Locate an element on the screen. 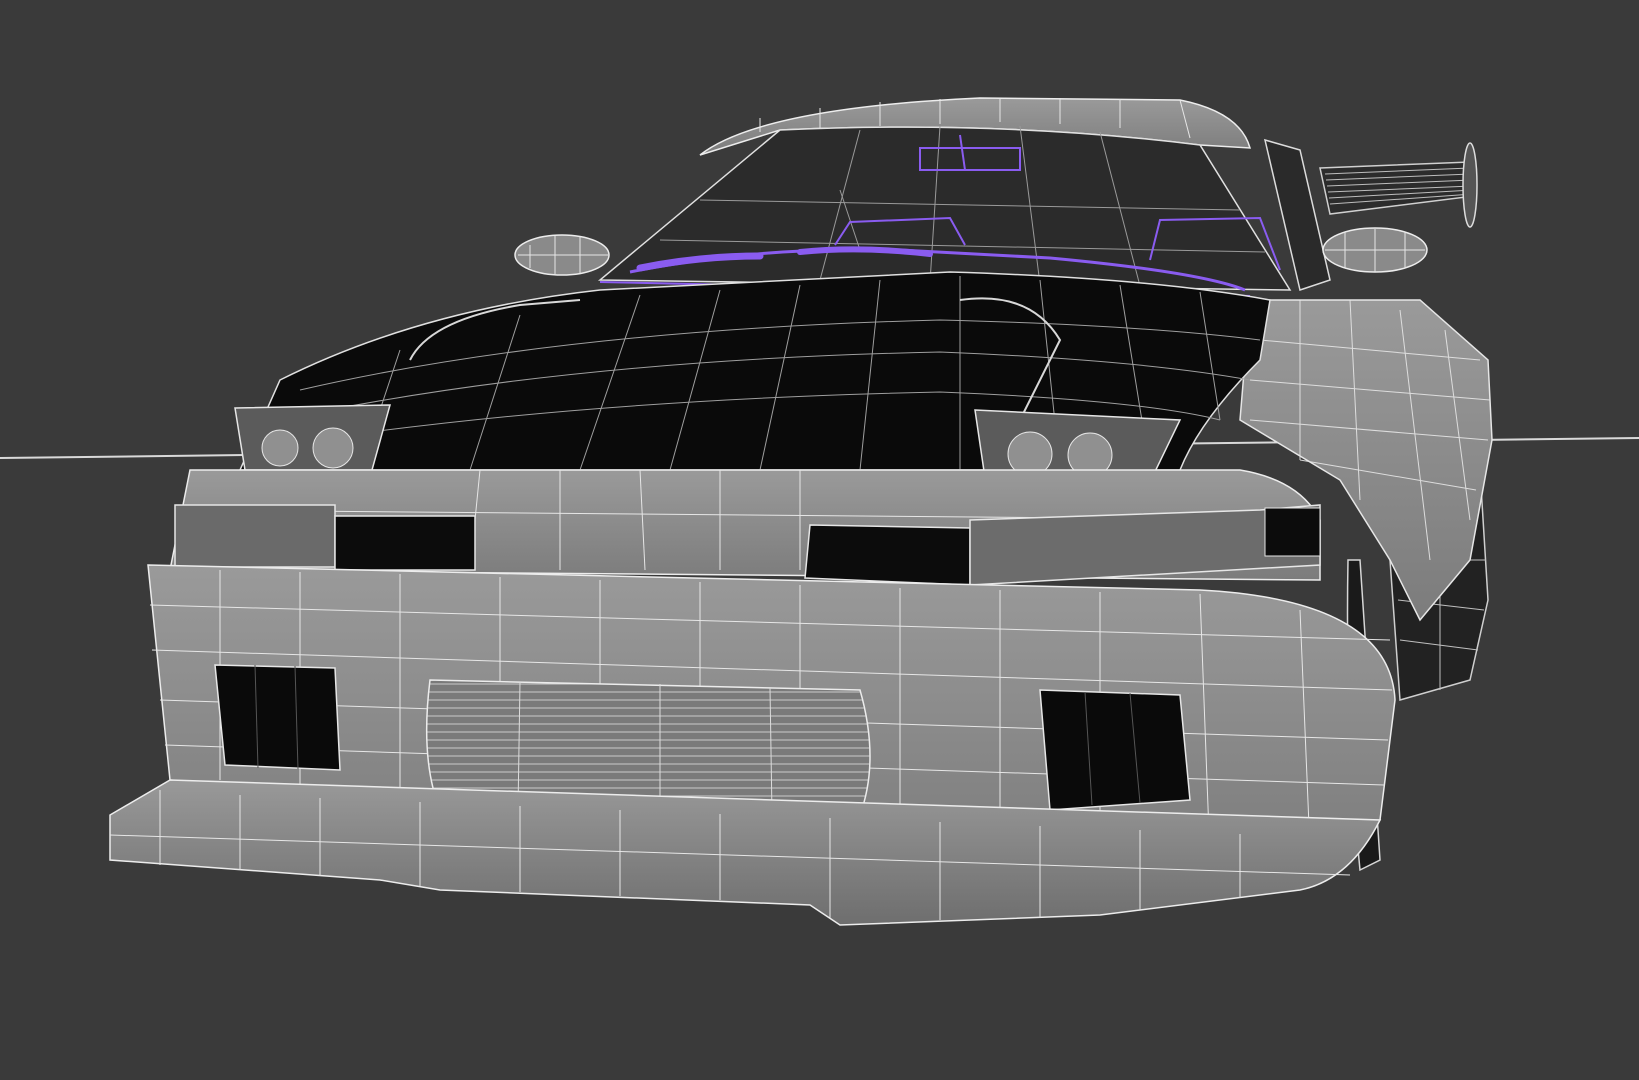 The image size is (1639, 1080). side-mirror-right is located at coordinates (1375, 250).